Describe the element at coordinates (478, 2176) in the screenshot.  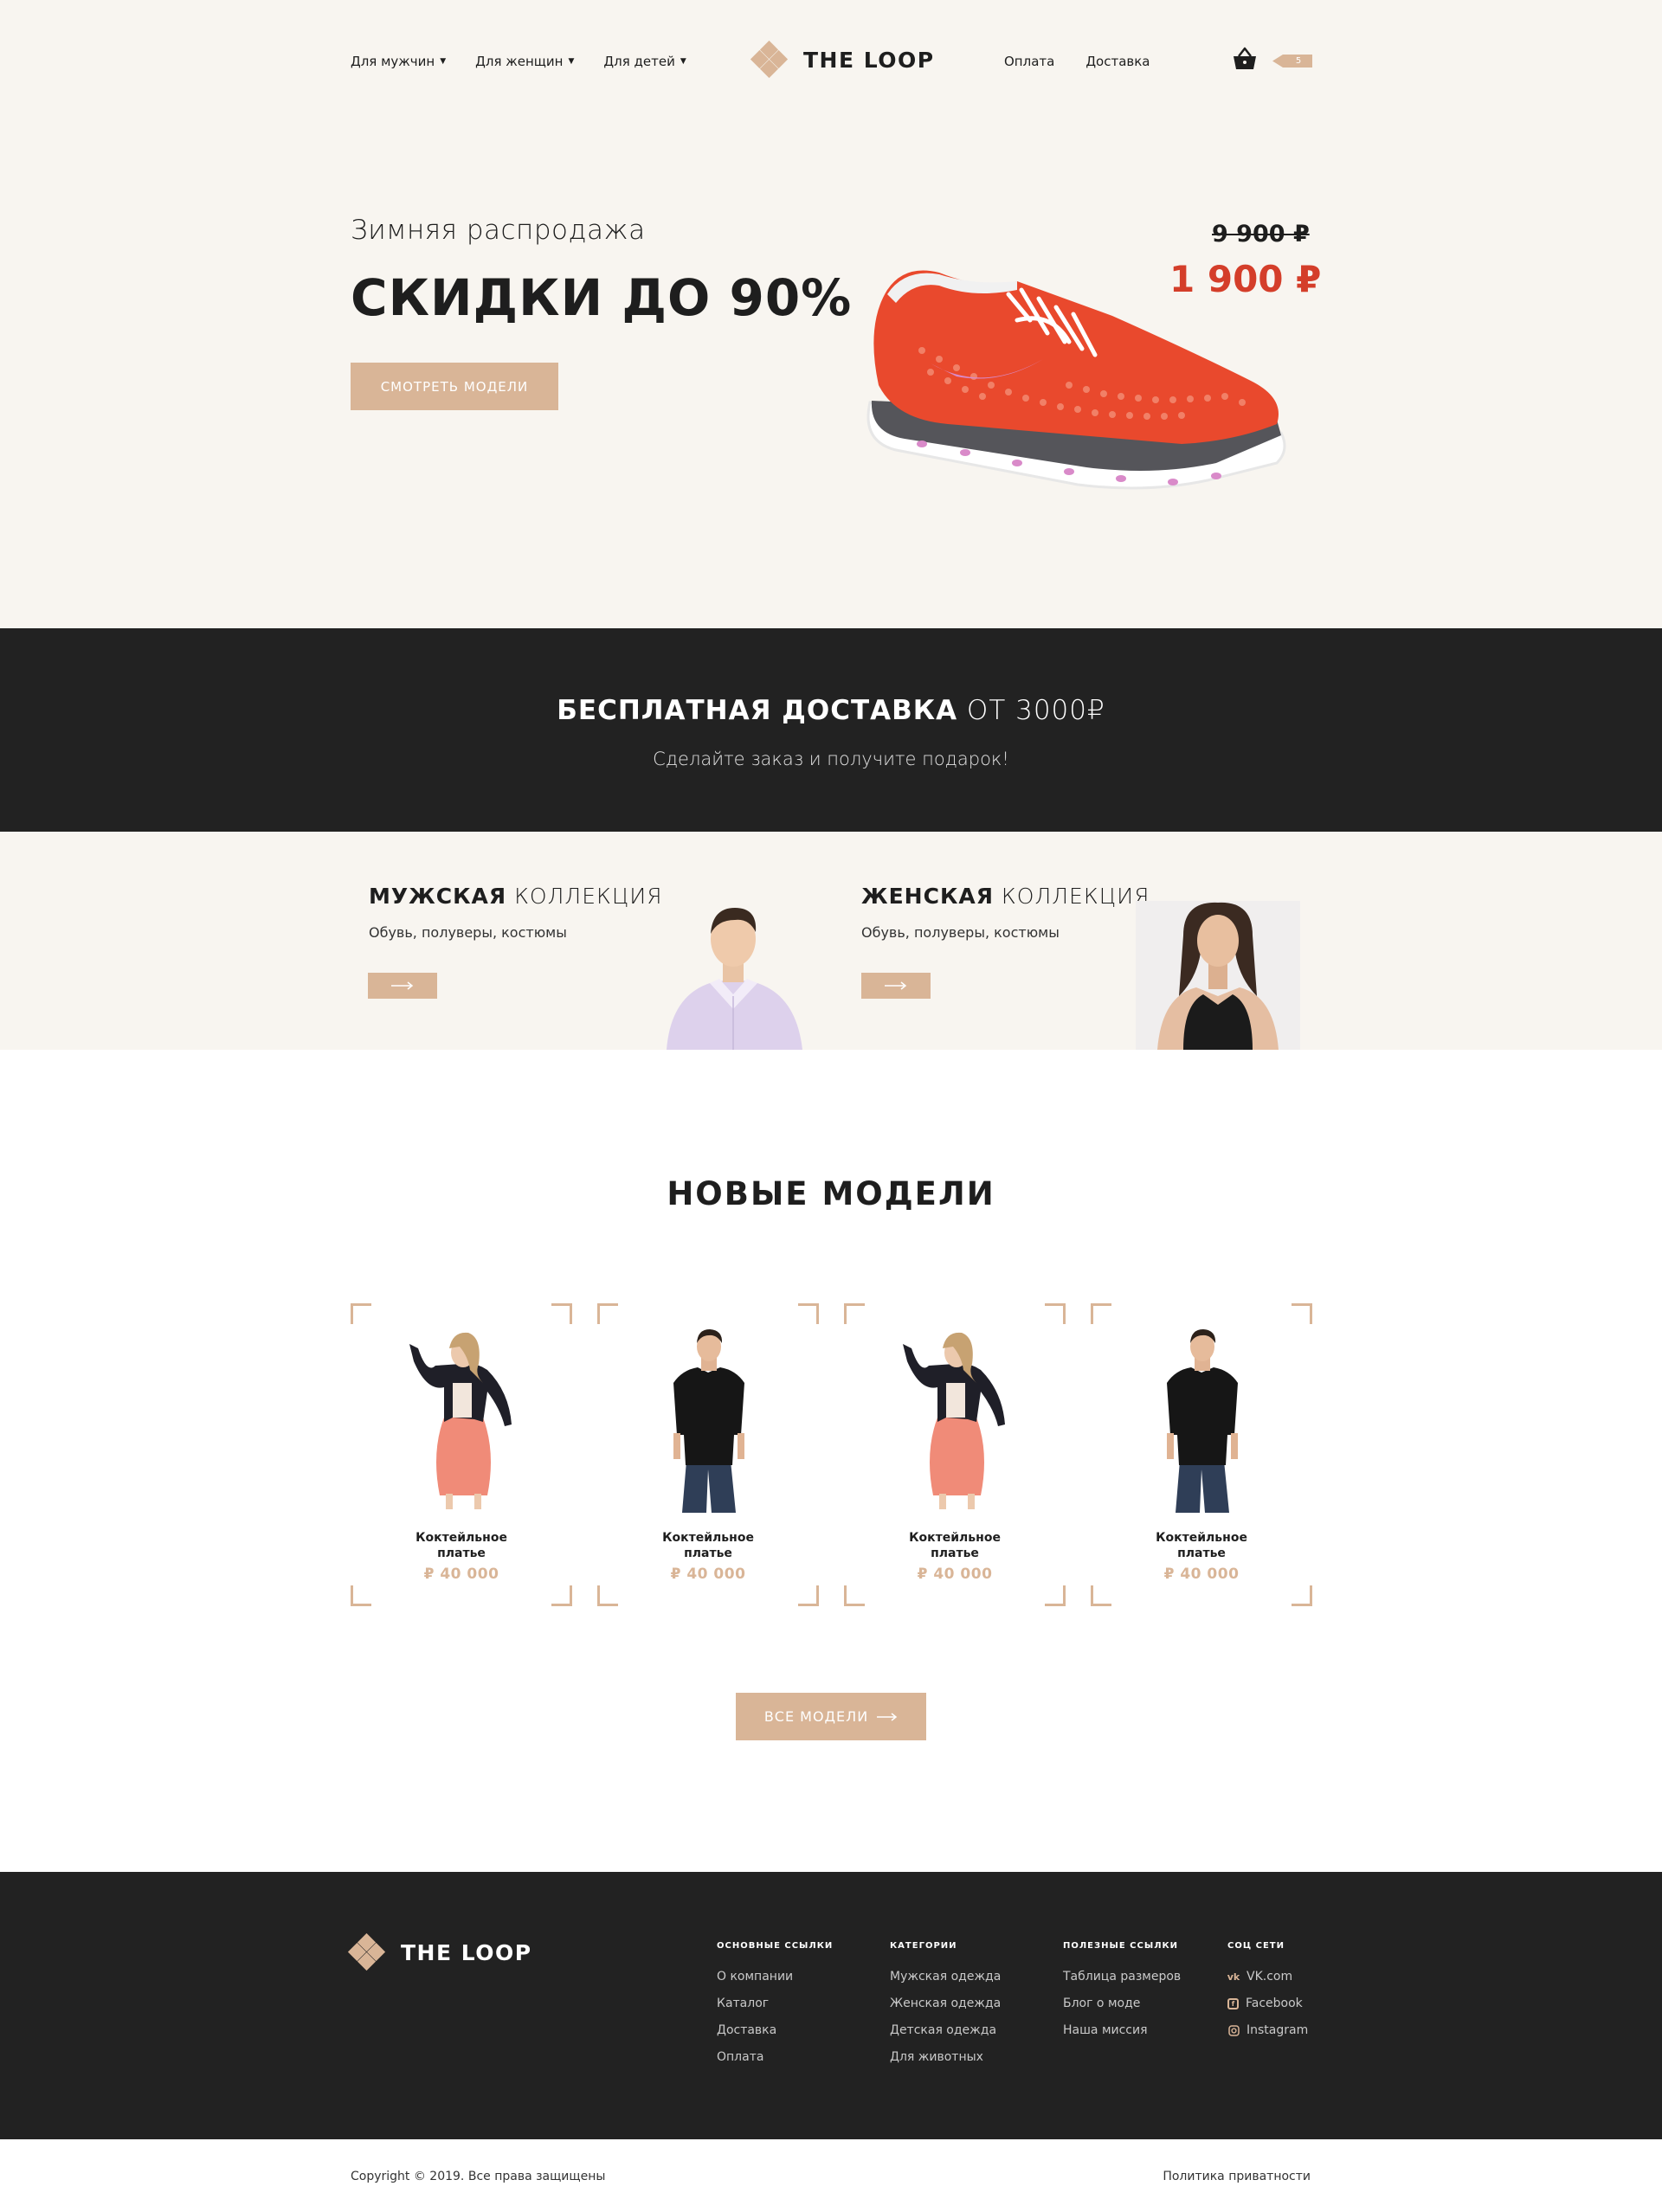
I see `copyright: Copyright © 2019. Все права защищены` at that location.